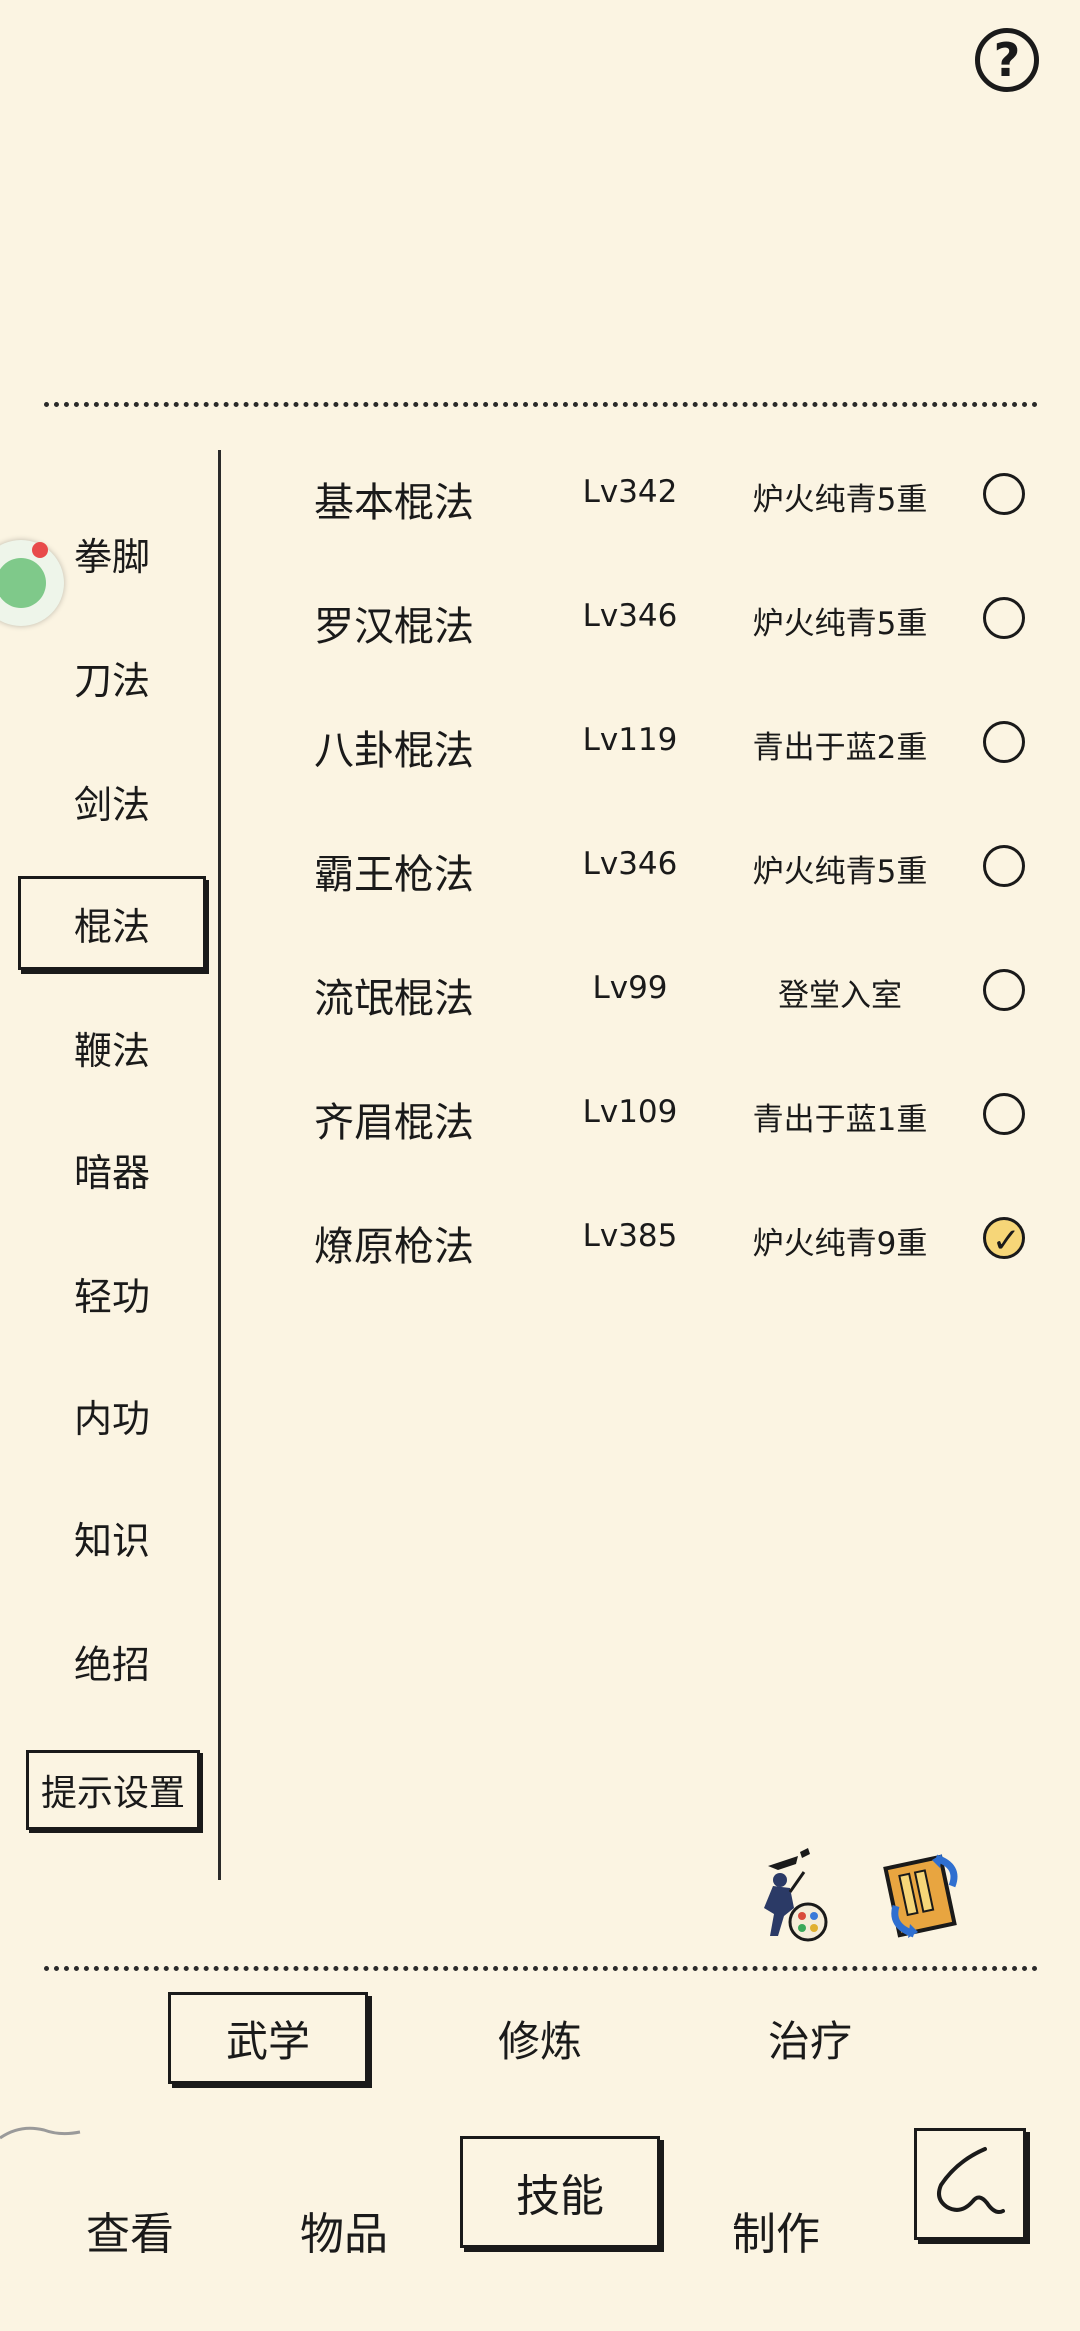  What do you see at coordinates (810, 2038) in the screenshot?
I see `tab-zhiliao: 治疗` at bounding box center [810, 2038].